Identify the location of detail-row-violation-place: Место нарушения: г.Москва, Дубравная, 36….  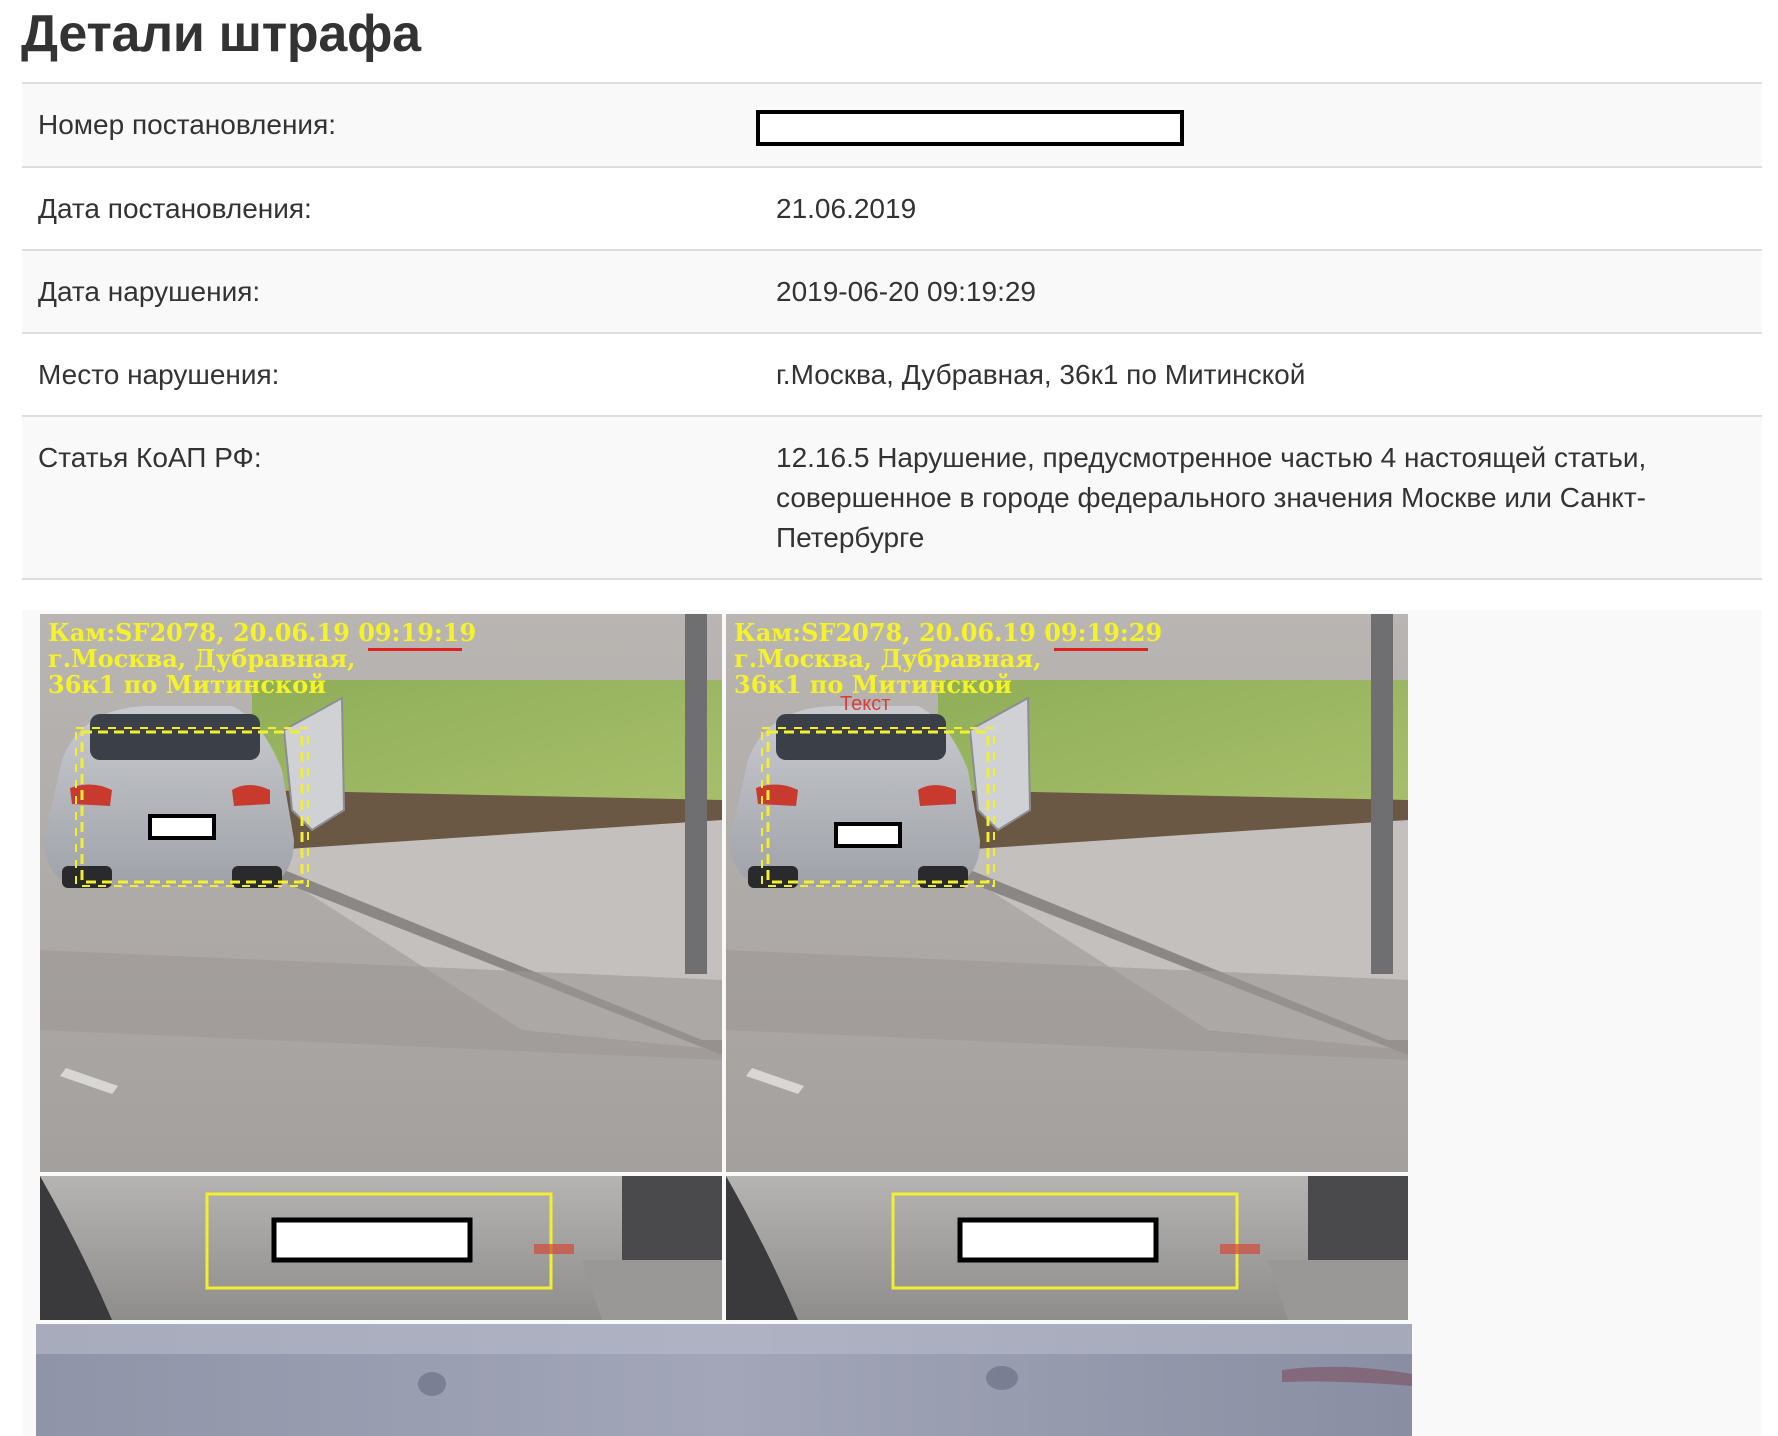
(892, 374).